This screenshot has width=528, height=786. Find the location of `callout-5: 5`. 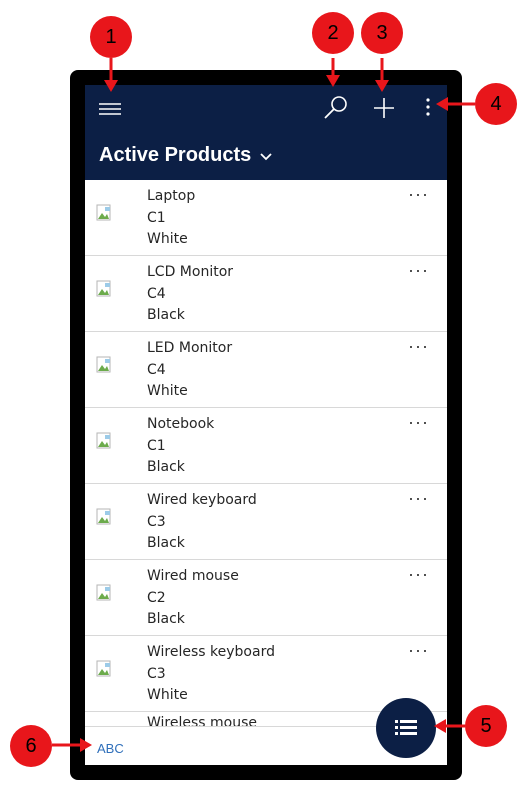

callout-5: 5 is located at coordinates (486, 726).